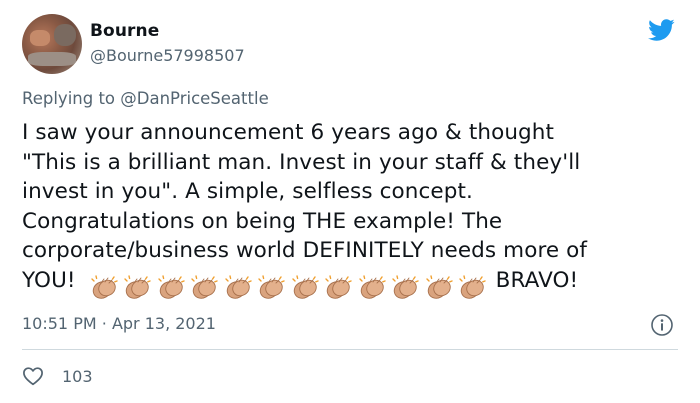 The image size is (700, 403). I want to click on clapping-hands-emoji-row, so click(289, 288).